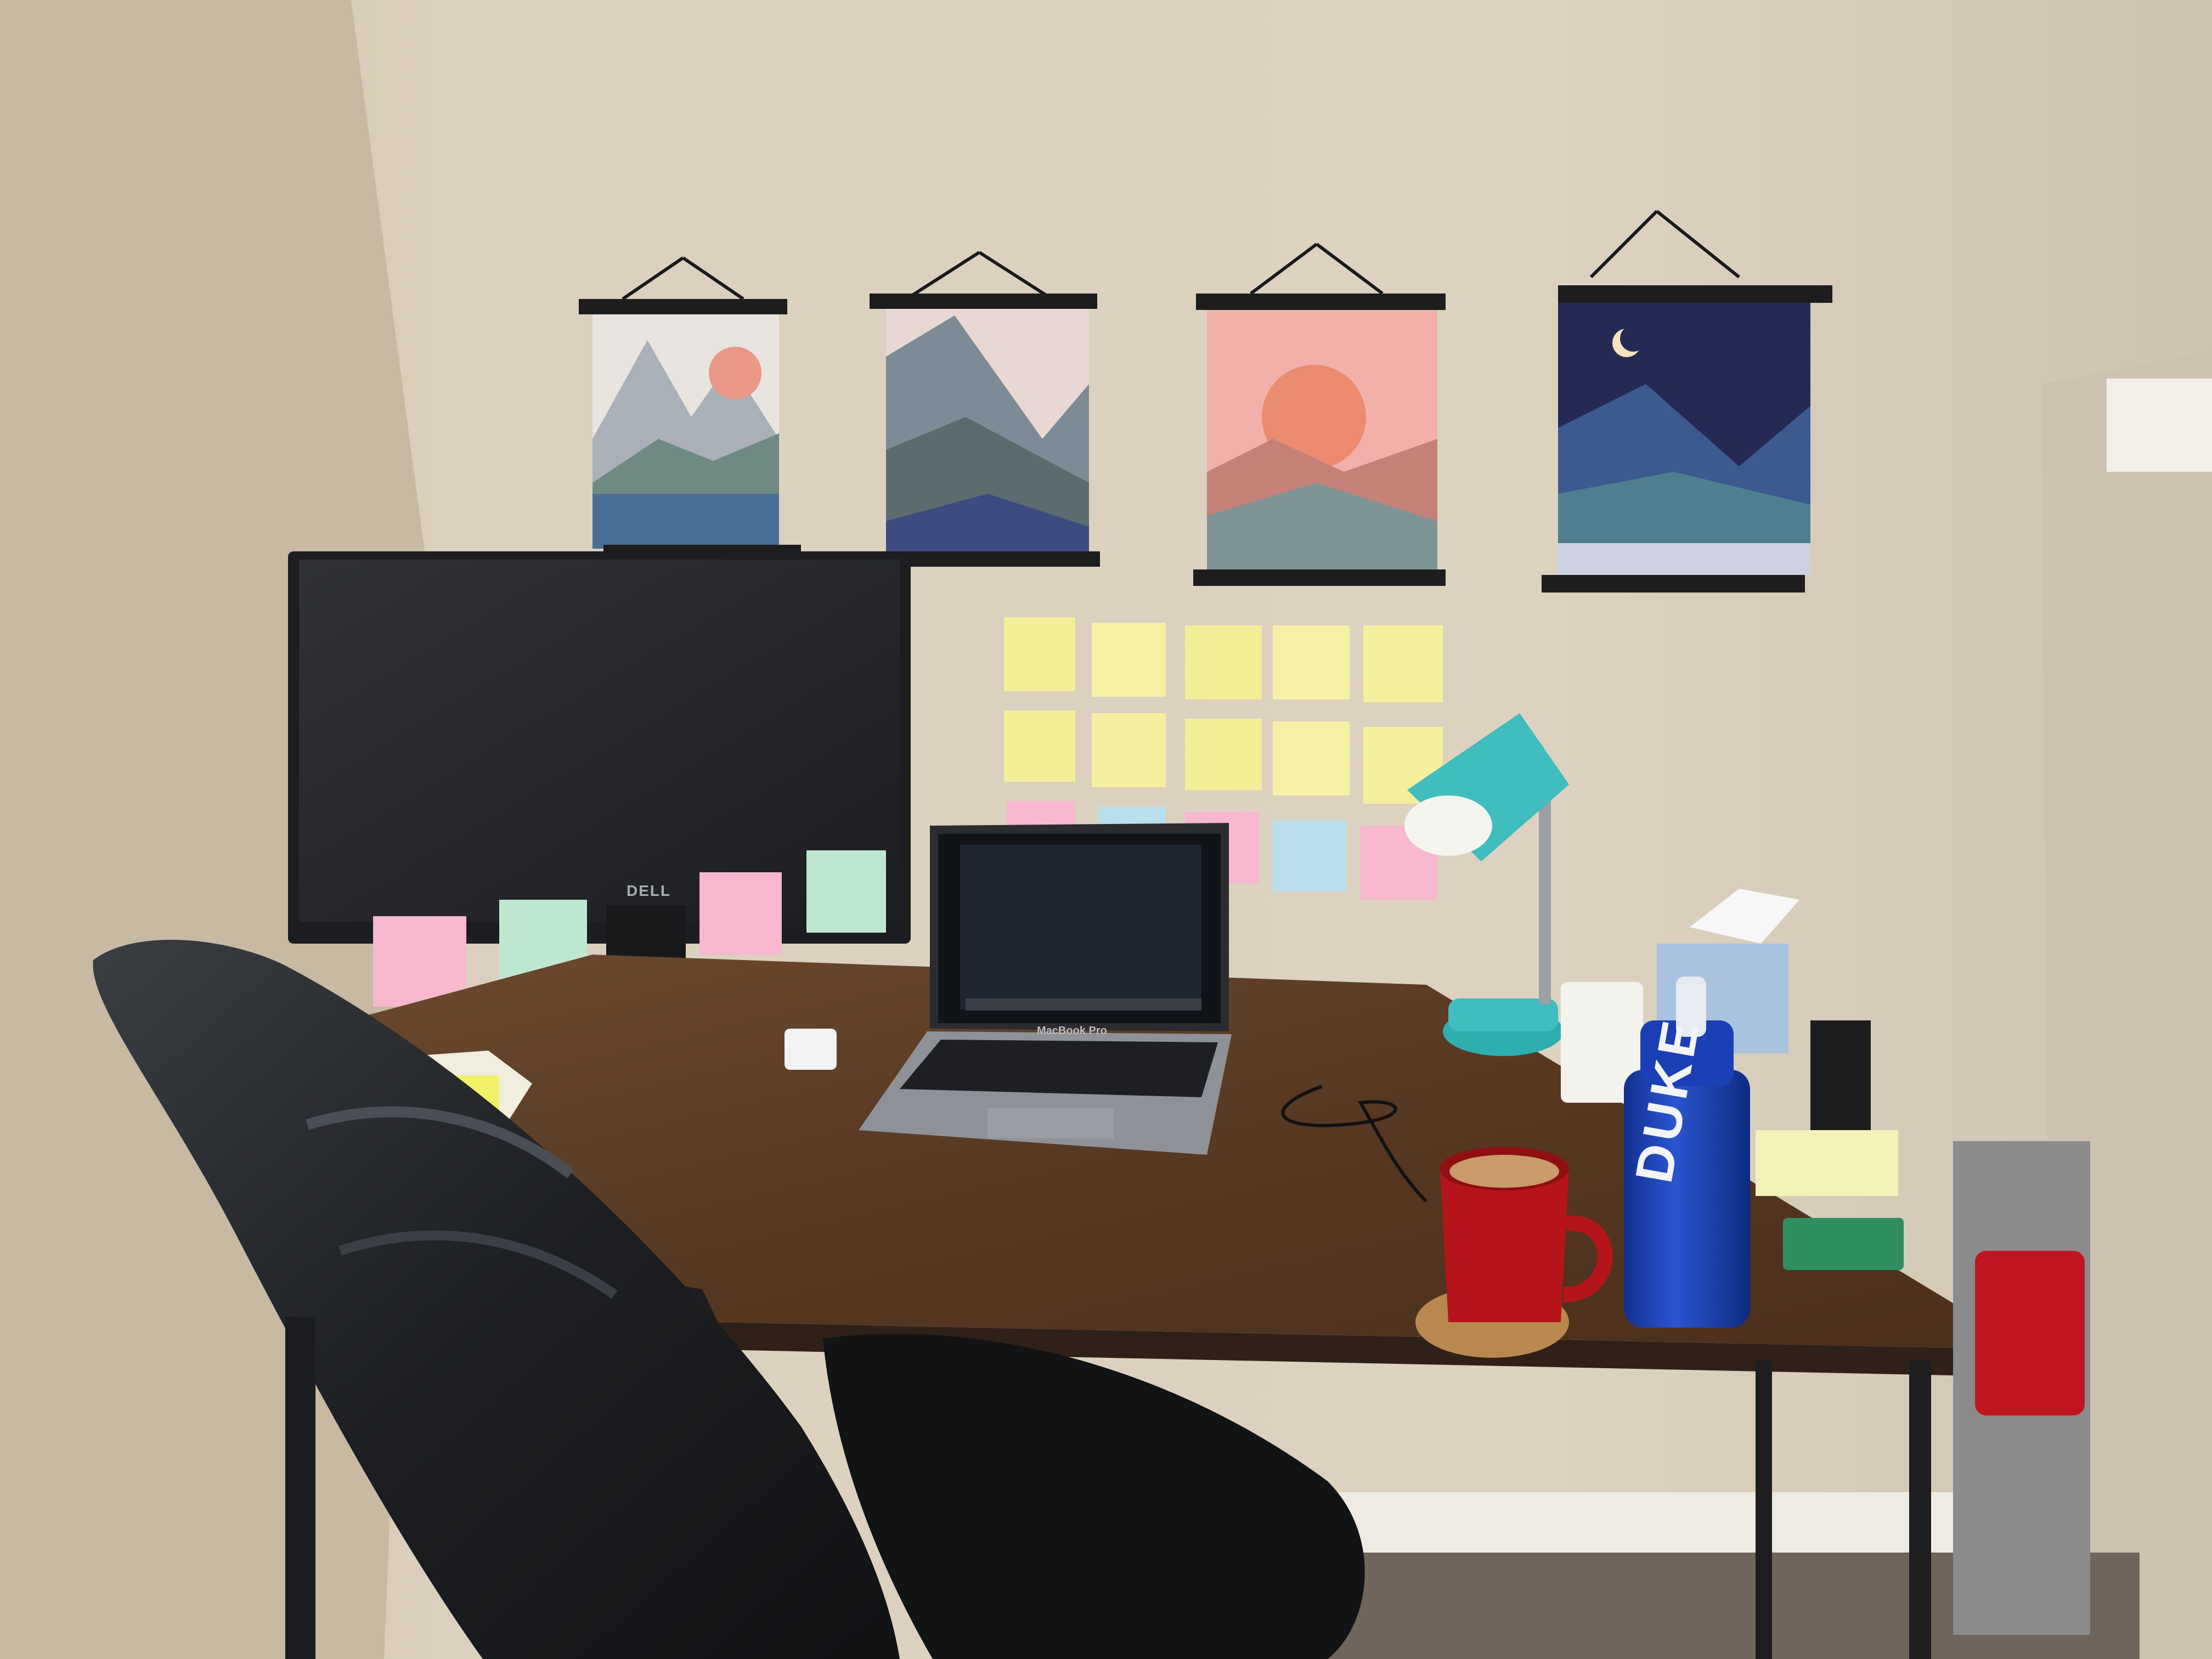  I want to click on laptop-model-label: MacBook Pro, so click(1072, 1031).